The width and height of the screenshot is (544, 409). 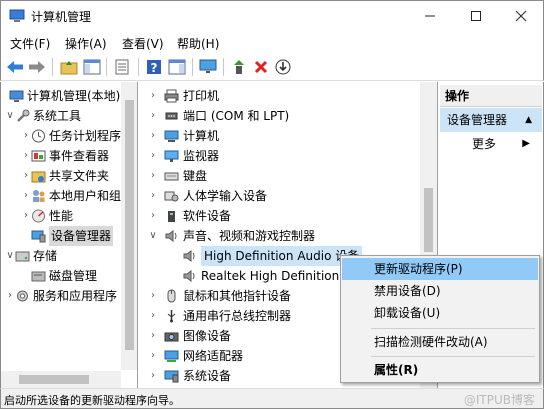 What do you see at coordinates (213, 356) in the screenshot?
I see `device-label: 网络适配器` at bounding box center [213, 356].